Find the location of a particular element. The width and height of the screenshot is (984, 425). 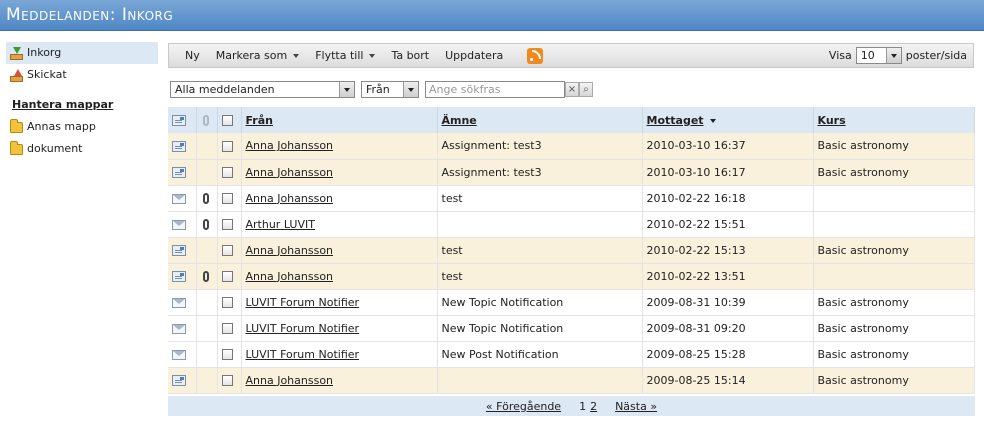

sort-course-link: Kurs is located at coordinates (832, 120).